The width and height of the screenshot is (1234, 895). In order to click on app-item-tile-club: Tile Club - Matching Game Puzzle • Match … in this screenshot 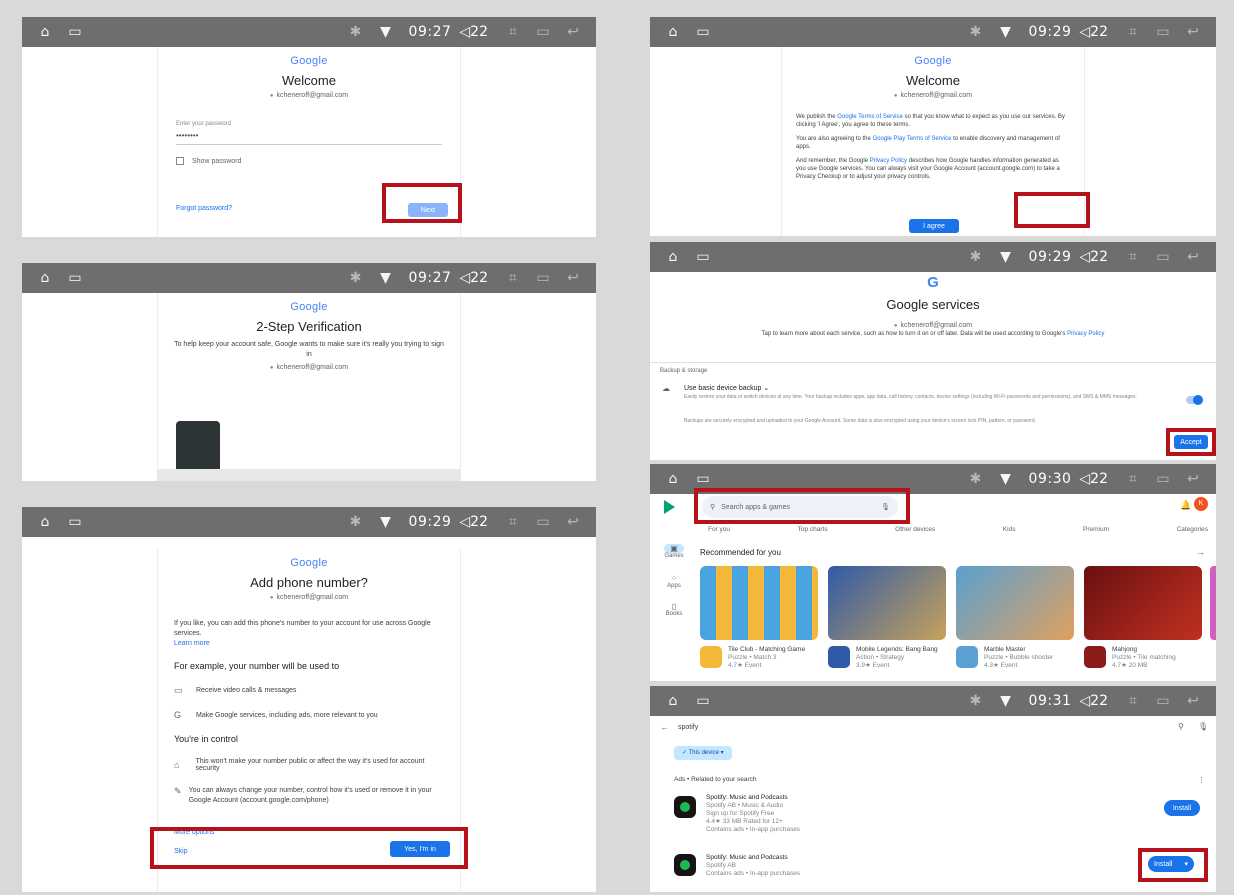, I will do `click(766, 658)`.